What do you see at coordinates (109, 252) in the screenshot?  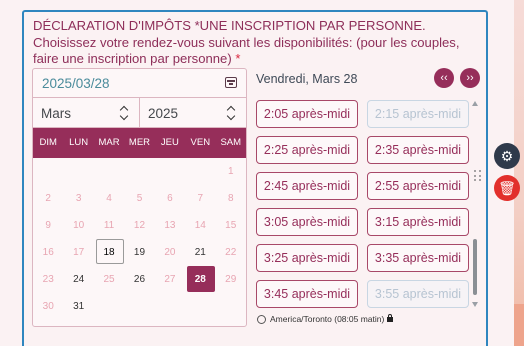 I see `calendar-day-today: 18` at bounding box center [109, 252].